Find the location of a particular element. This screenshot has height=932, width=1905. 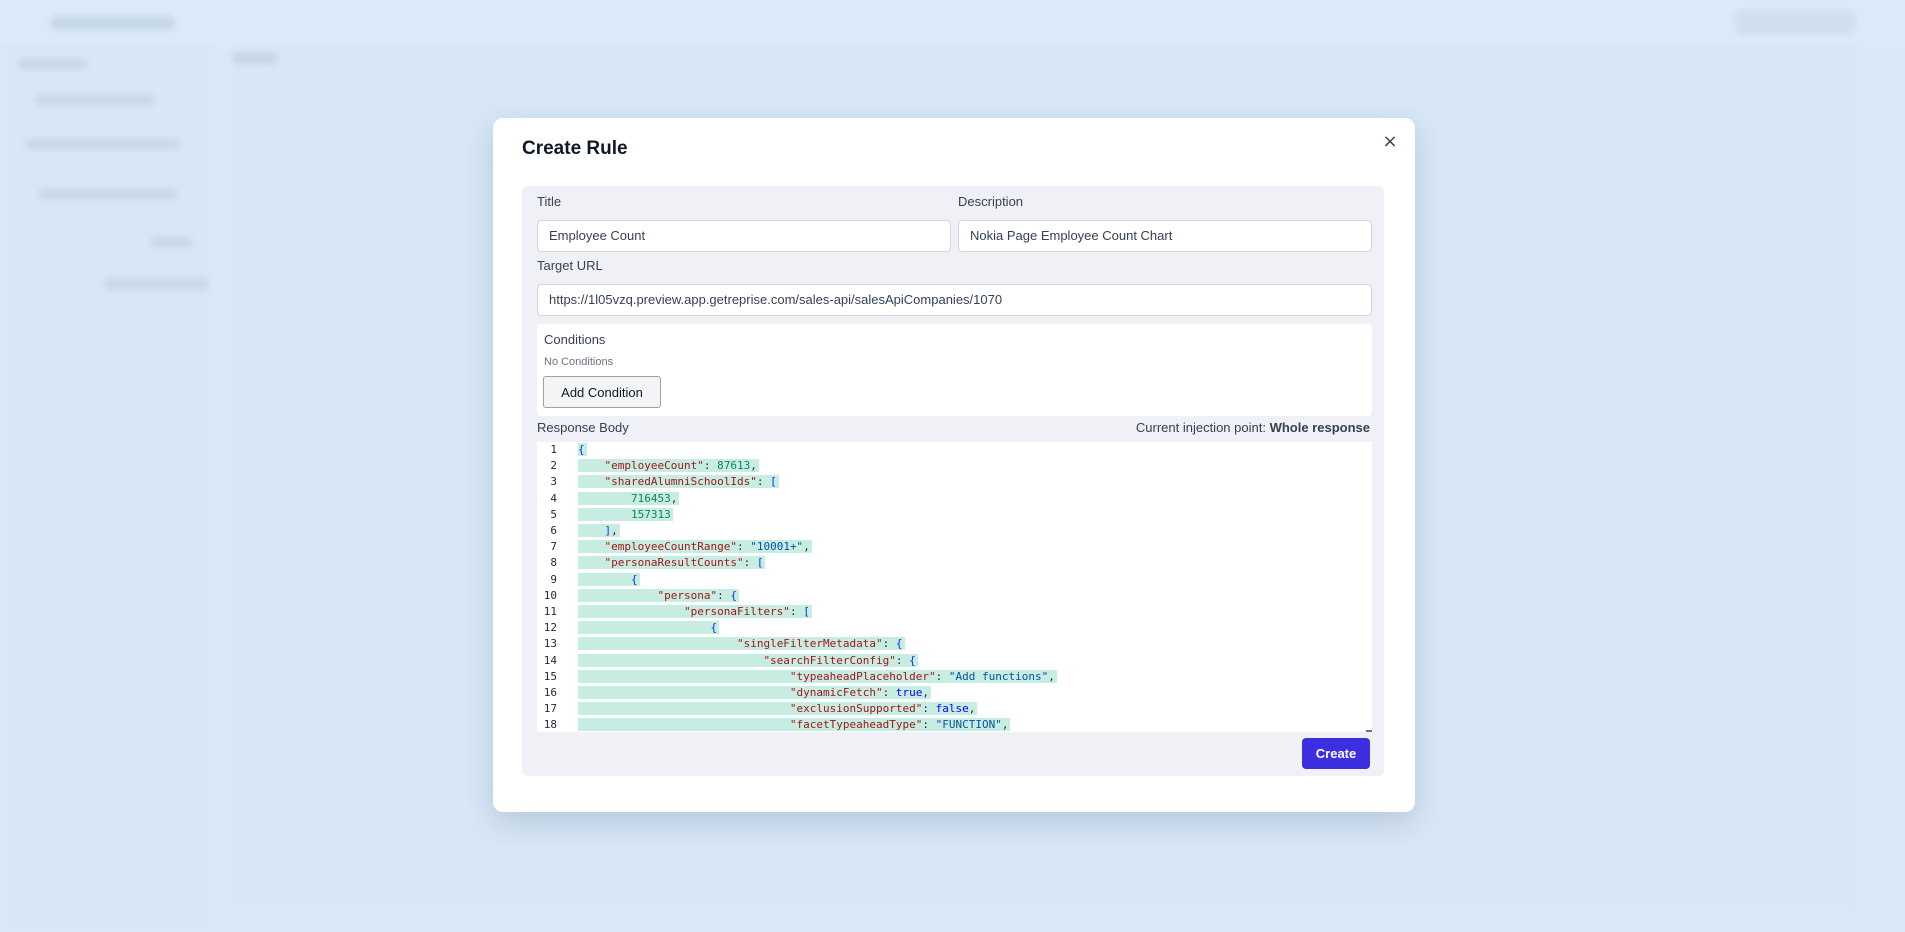

code-line: 2 "employeeCount": 87613, is located at coordinates (954, 466).